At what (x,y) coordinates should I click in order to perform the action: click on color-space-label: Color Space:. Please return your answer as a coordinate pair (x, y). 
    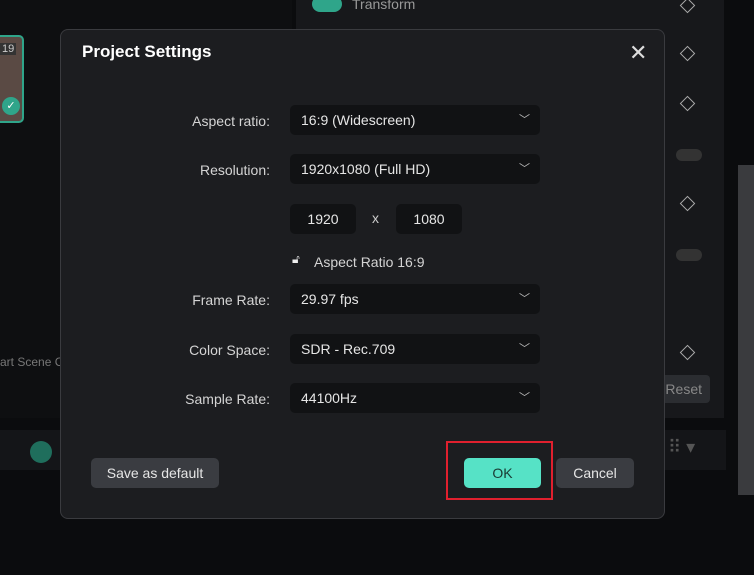
    Looking at the image, I should click on (229, 350).